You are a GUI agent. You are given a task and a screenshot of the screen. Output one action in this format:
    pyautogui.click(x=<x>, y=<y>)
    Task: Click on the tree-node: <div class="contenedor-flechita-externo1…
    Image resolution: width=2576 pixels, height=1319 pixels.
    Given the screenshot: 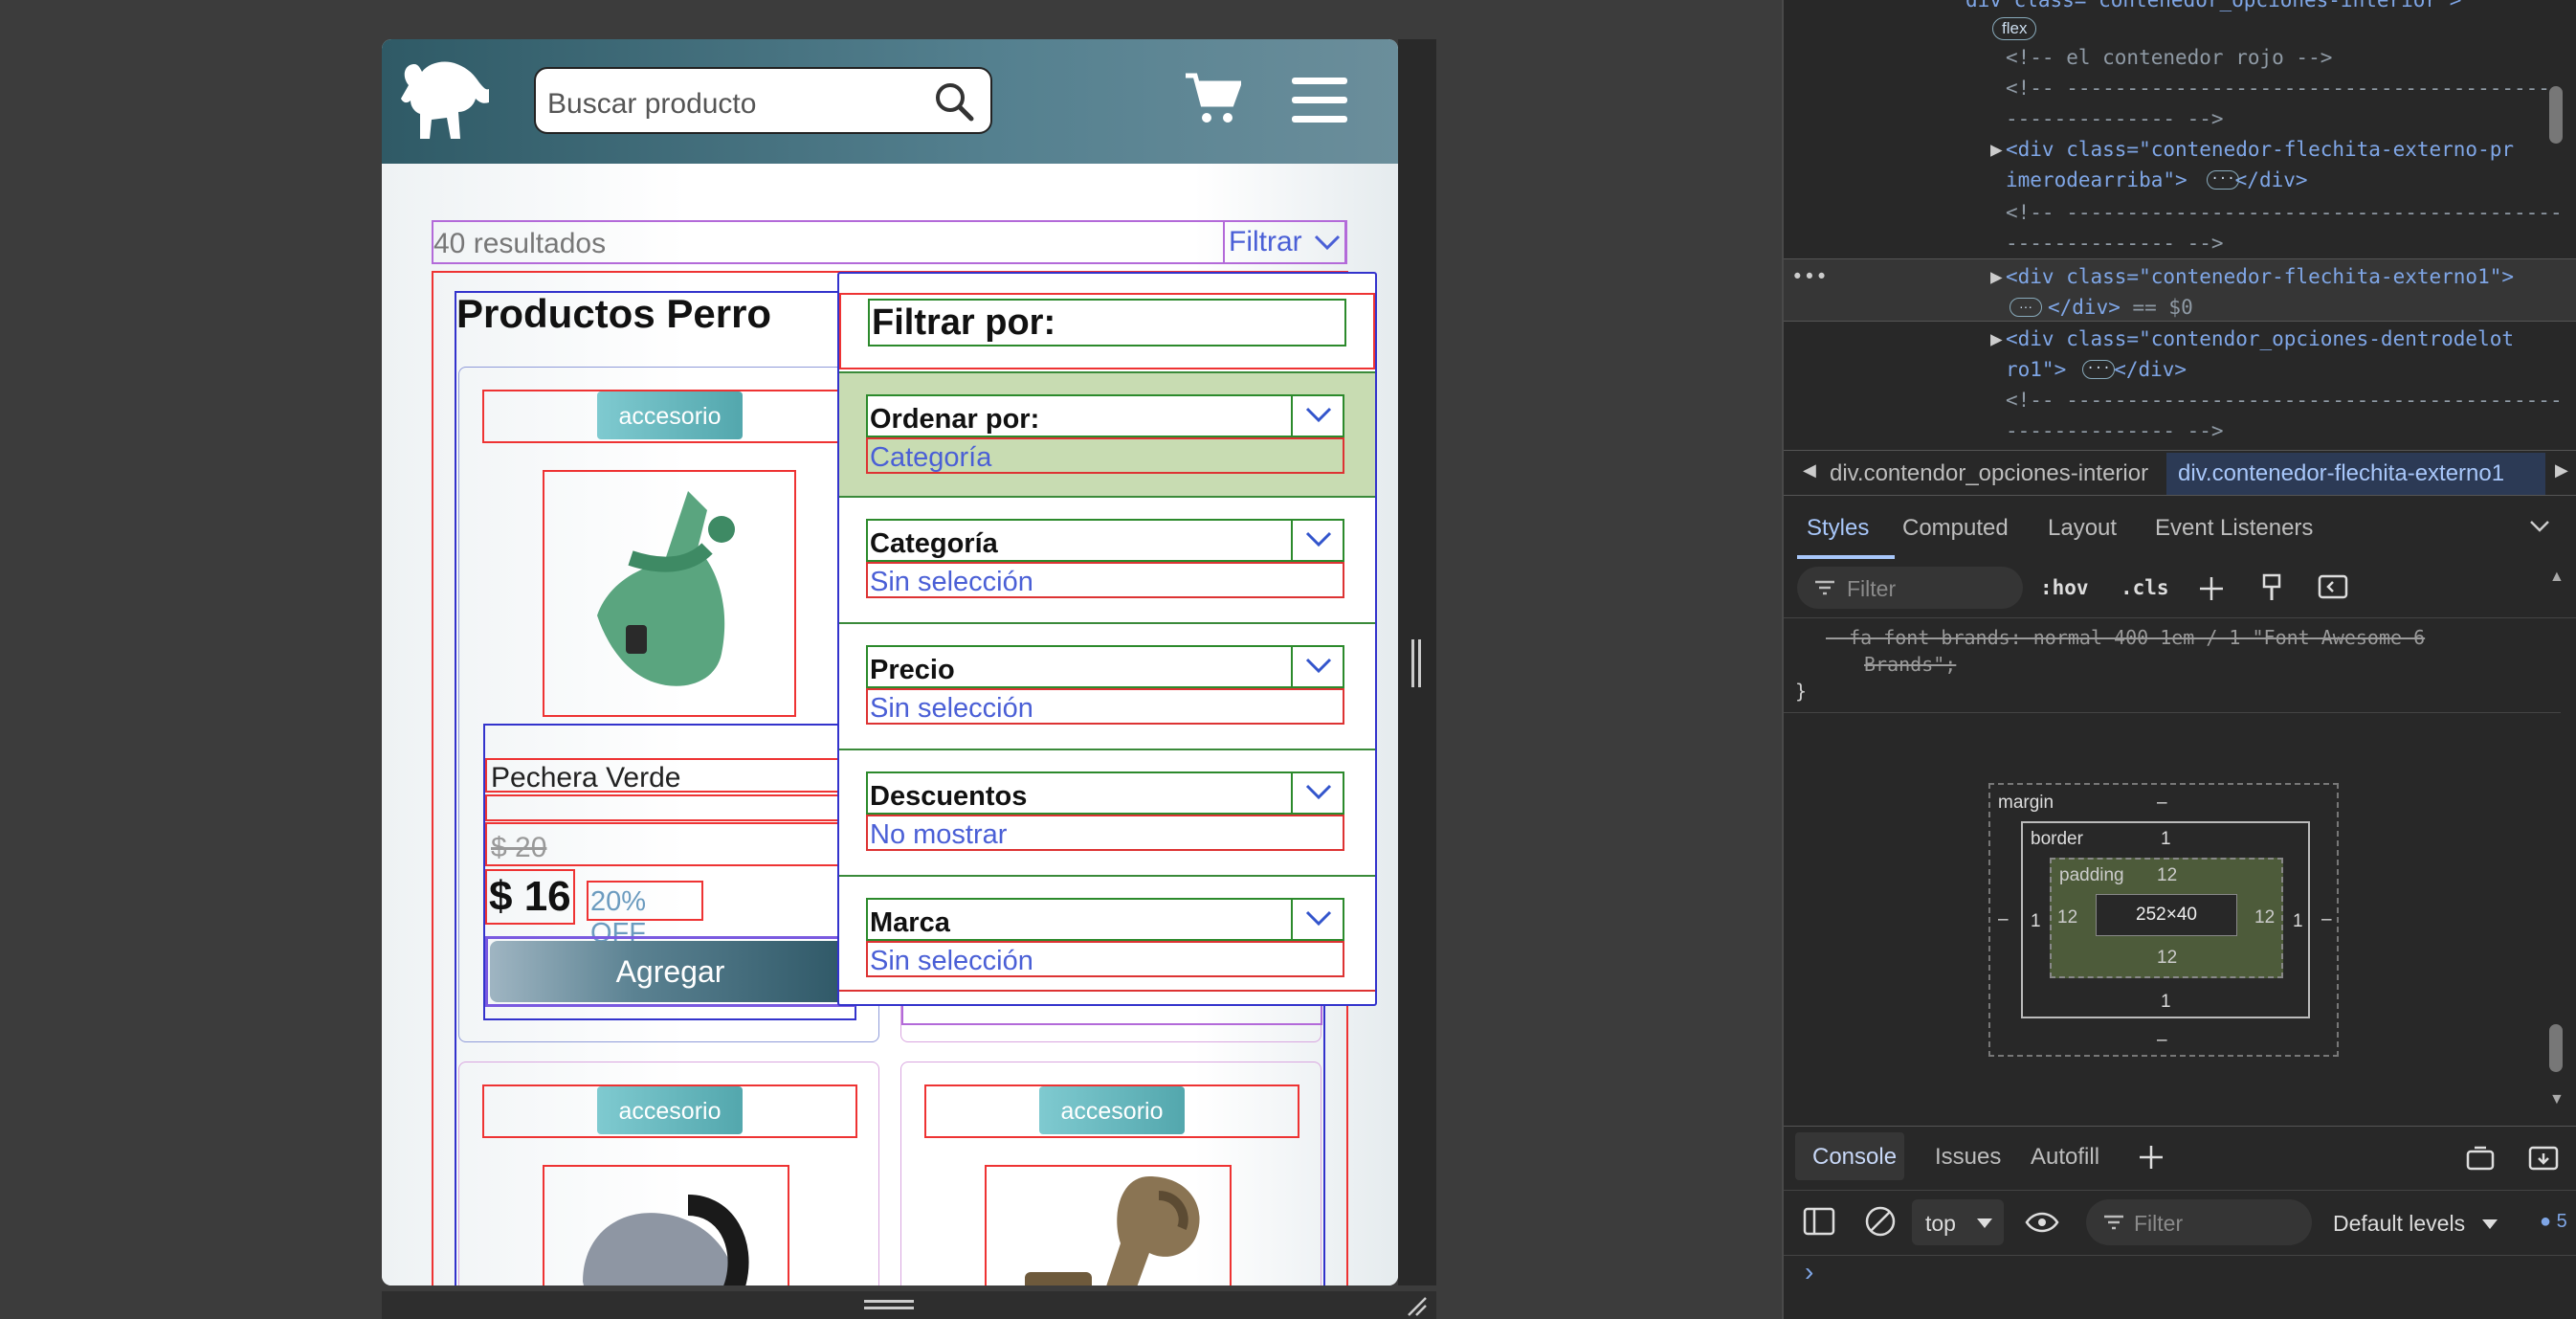 What is the action you would take?
    pyautogui.click(x=2260, y=276)
    